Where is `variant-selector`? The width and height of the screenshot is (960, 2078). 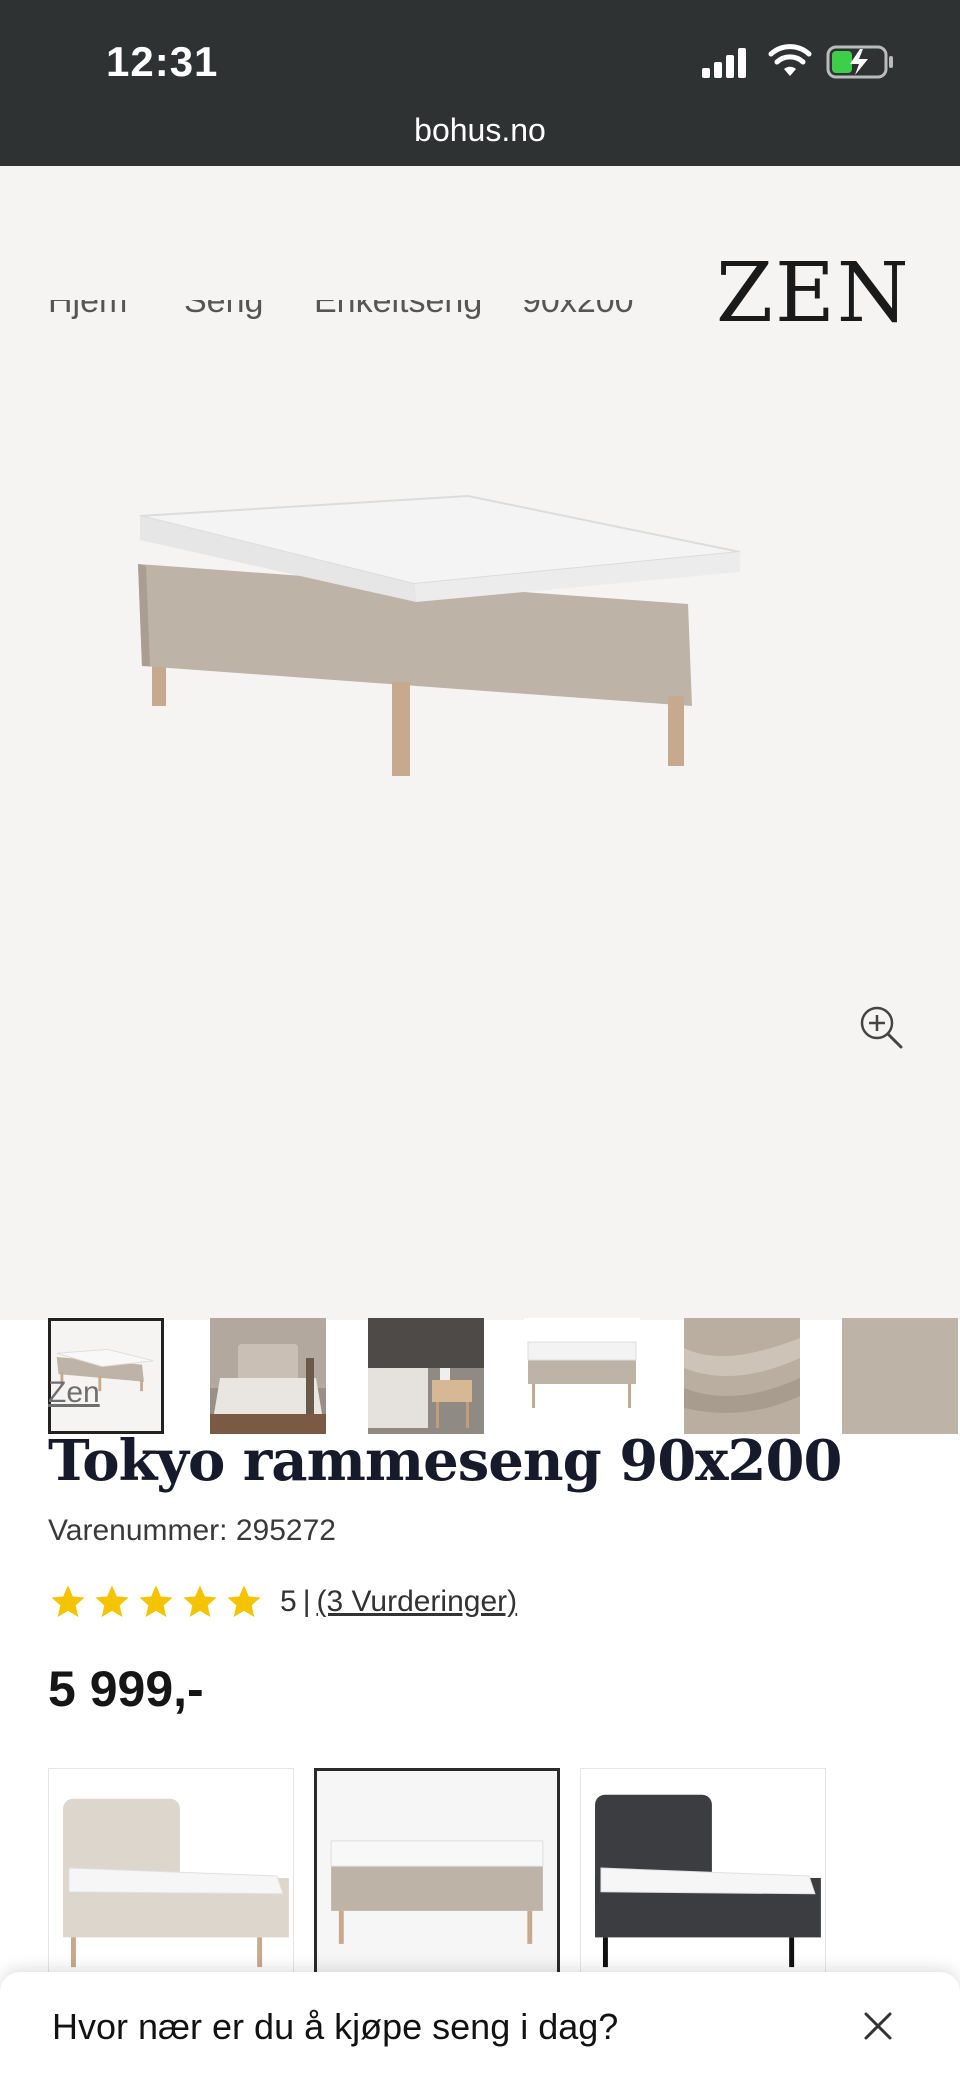
variant-selector is located at coordinates (504, 1873).